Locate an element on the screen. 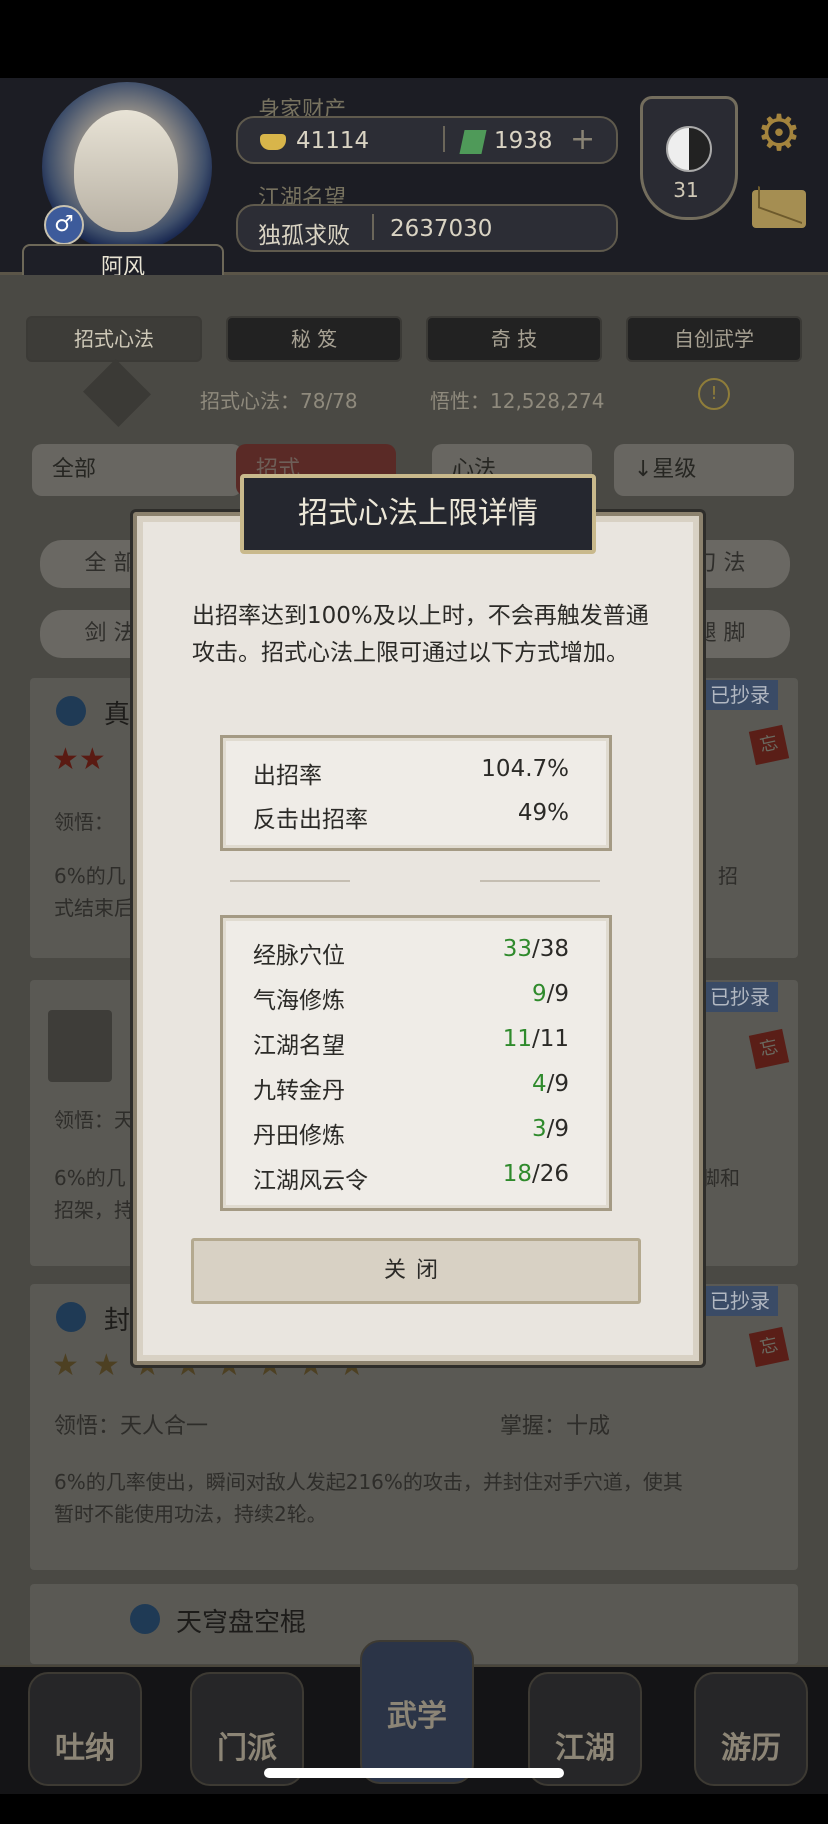 The image size is (828, 1824). dialog-description: 出招率达到100%及以上时，不会再触发普通攻击。招式心法上限可通过以下方式增加。 is located at coordinates (420, 634).